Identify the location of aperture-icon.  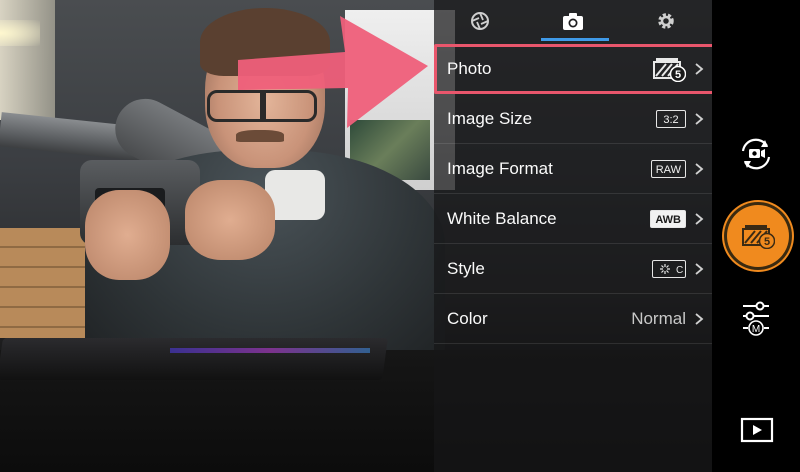
(480, 21).